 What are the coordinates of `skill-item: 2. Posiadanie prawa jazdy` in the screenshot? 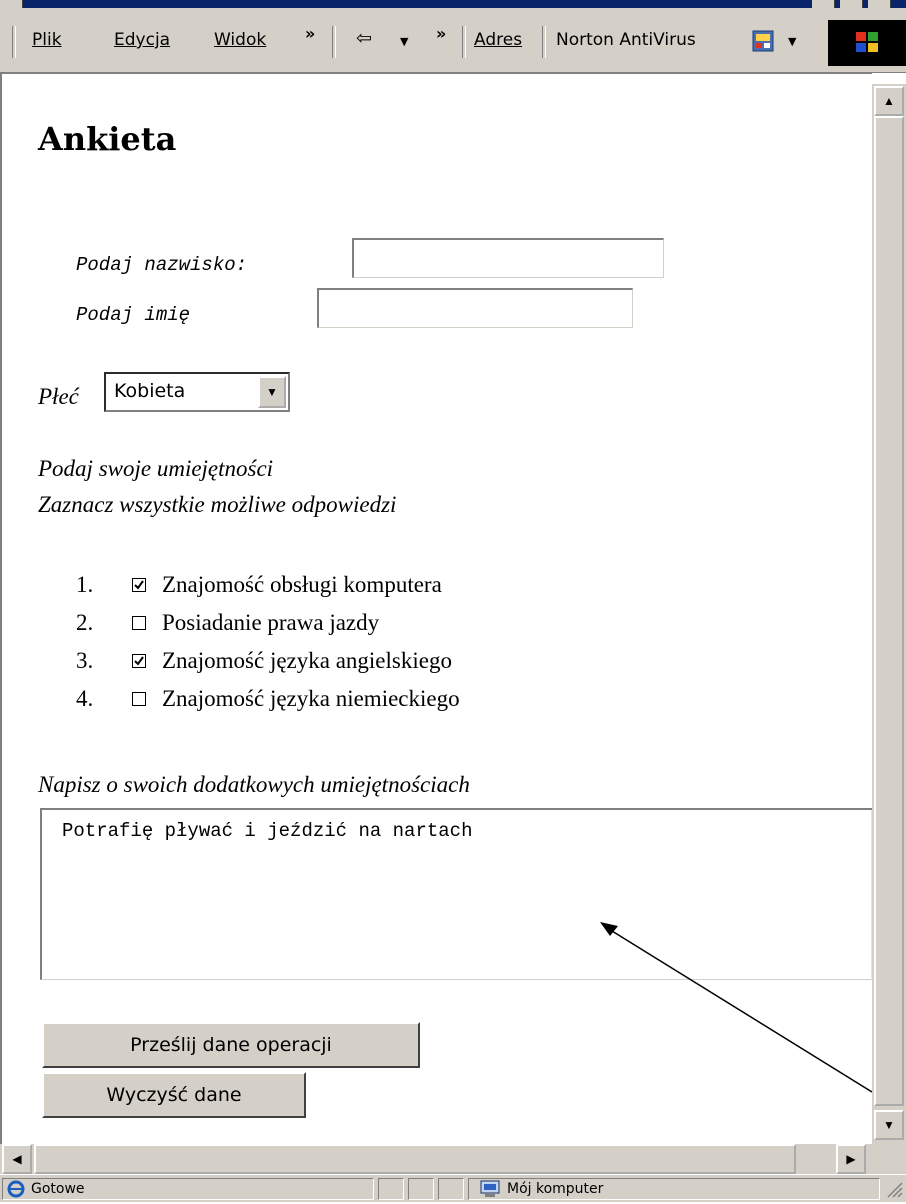 It's located at (302, 628).